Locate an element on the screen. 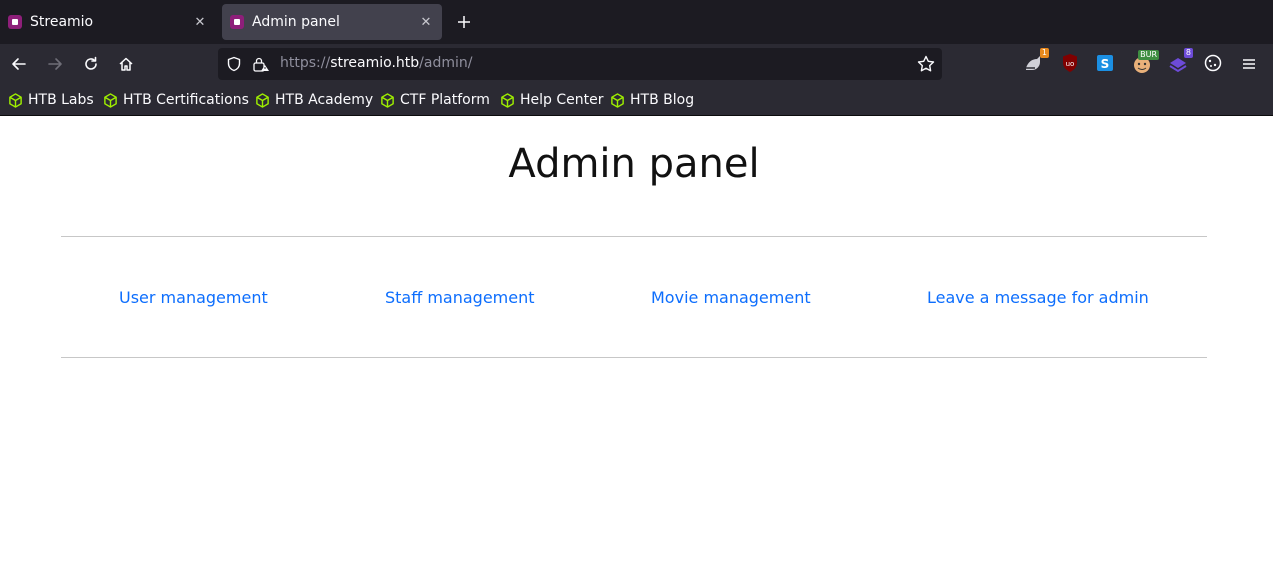  bookmark-ctf-platform: CTF Platform is located at coordinates (435, 100).